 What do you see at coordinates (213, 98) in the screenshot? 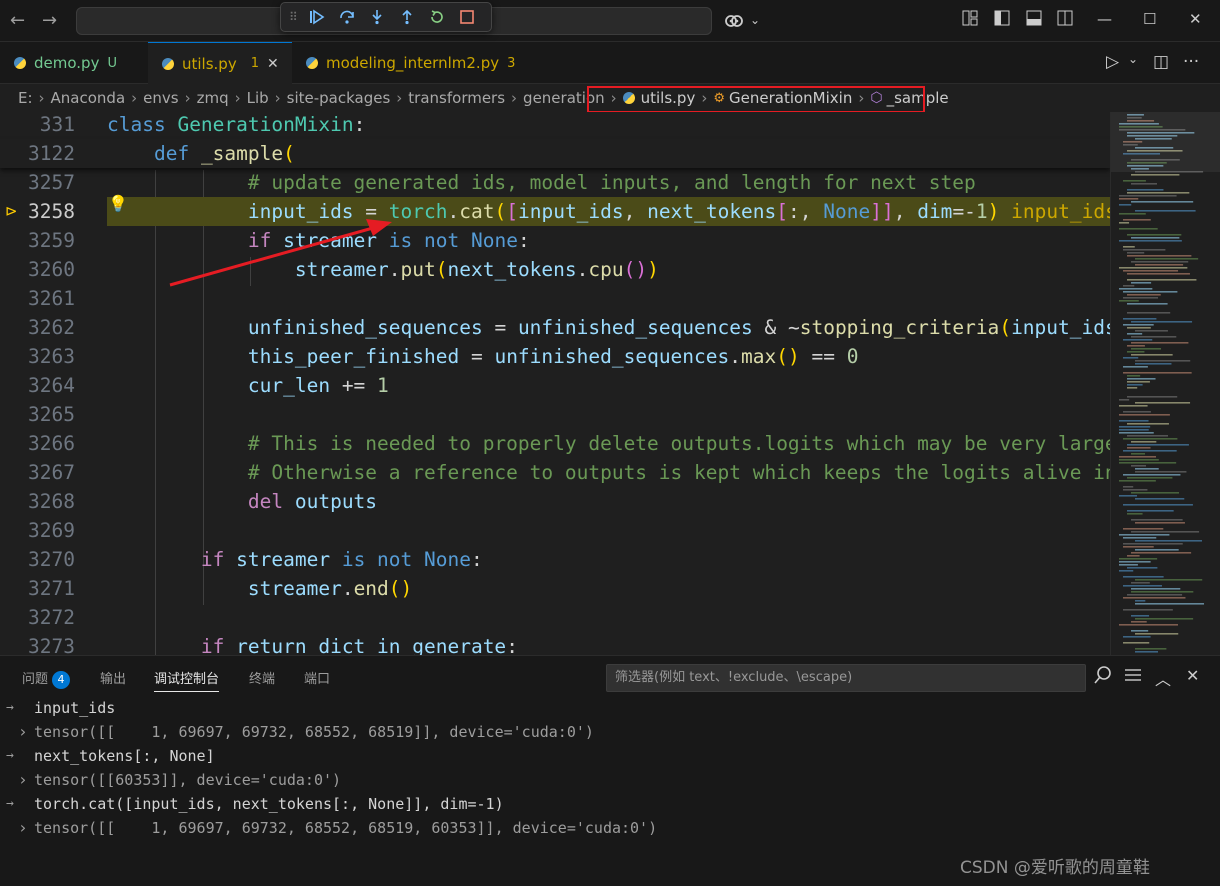
I see `breadcrumb-item: zmq` at bounding box center [213, 98].